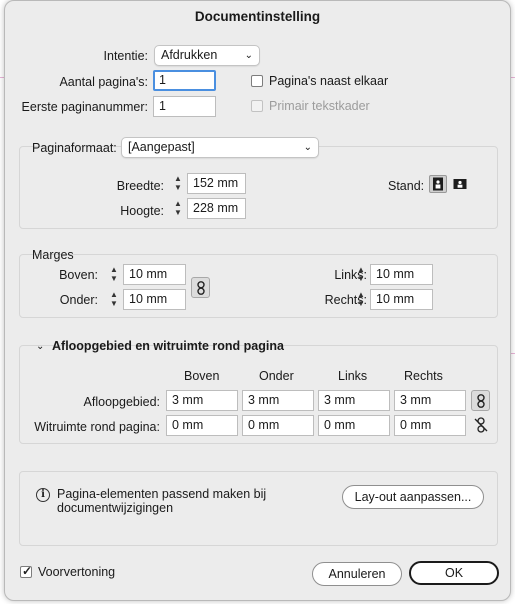  I want to click on slug-bottom-field: 0 mm, so click(278, 425).